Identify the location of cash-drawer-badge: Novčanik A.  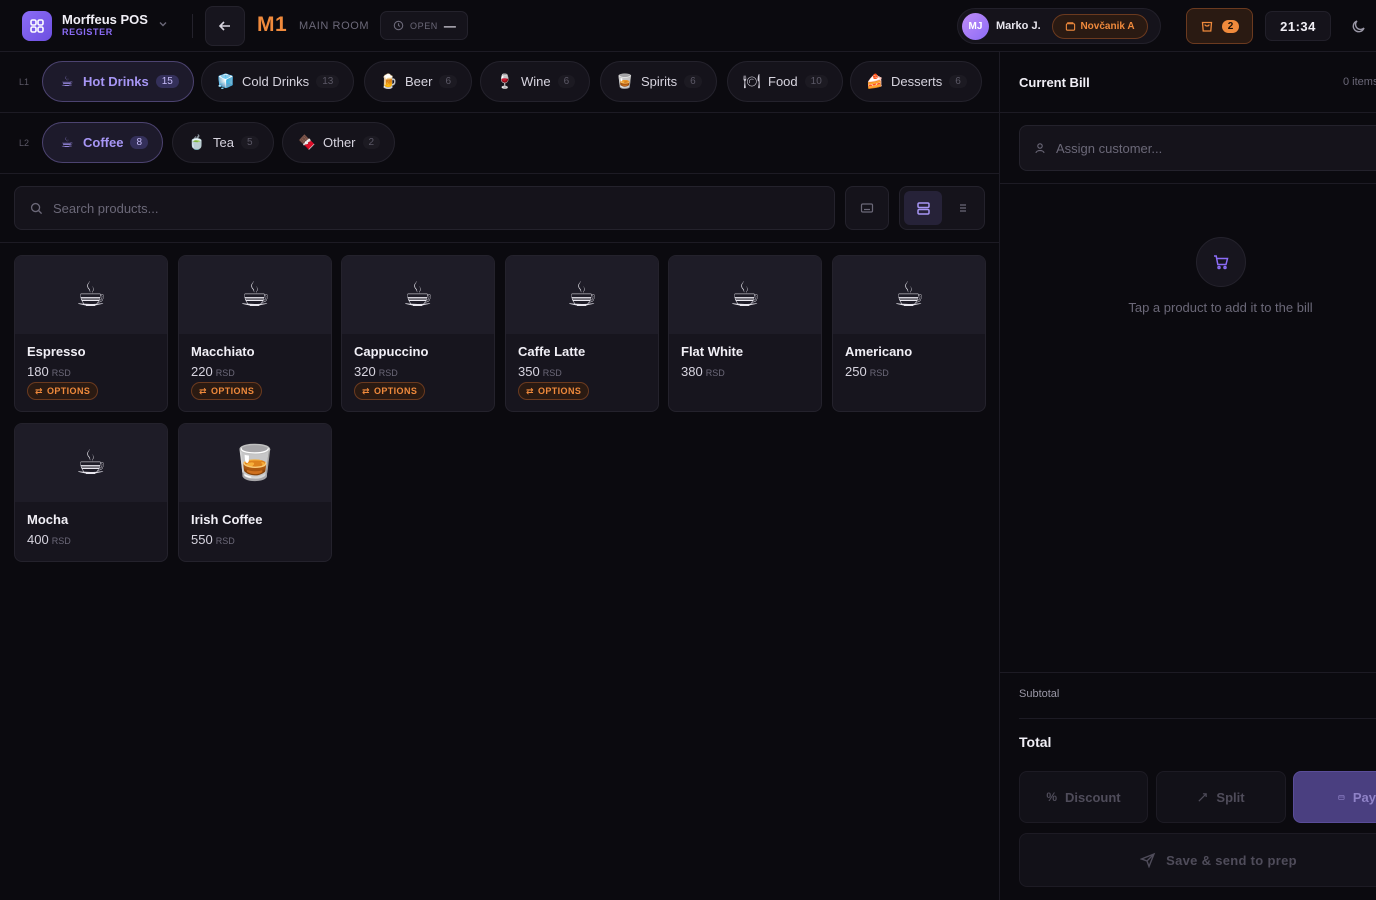
(1100, 26).